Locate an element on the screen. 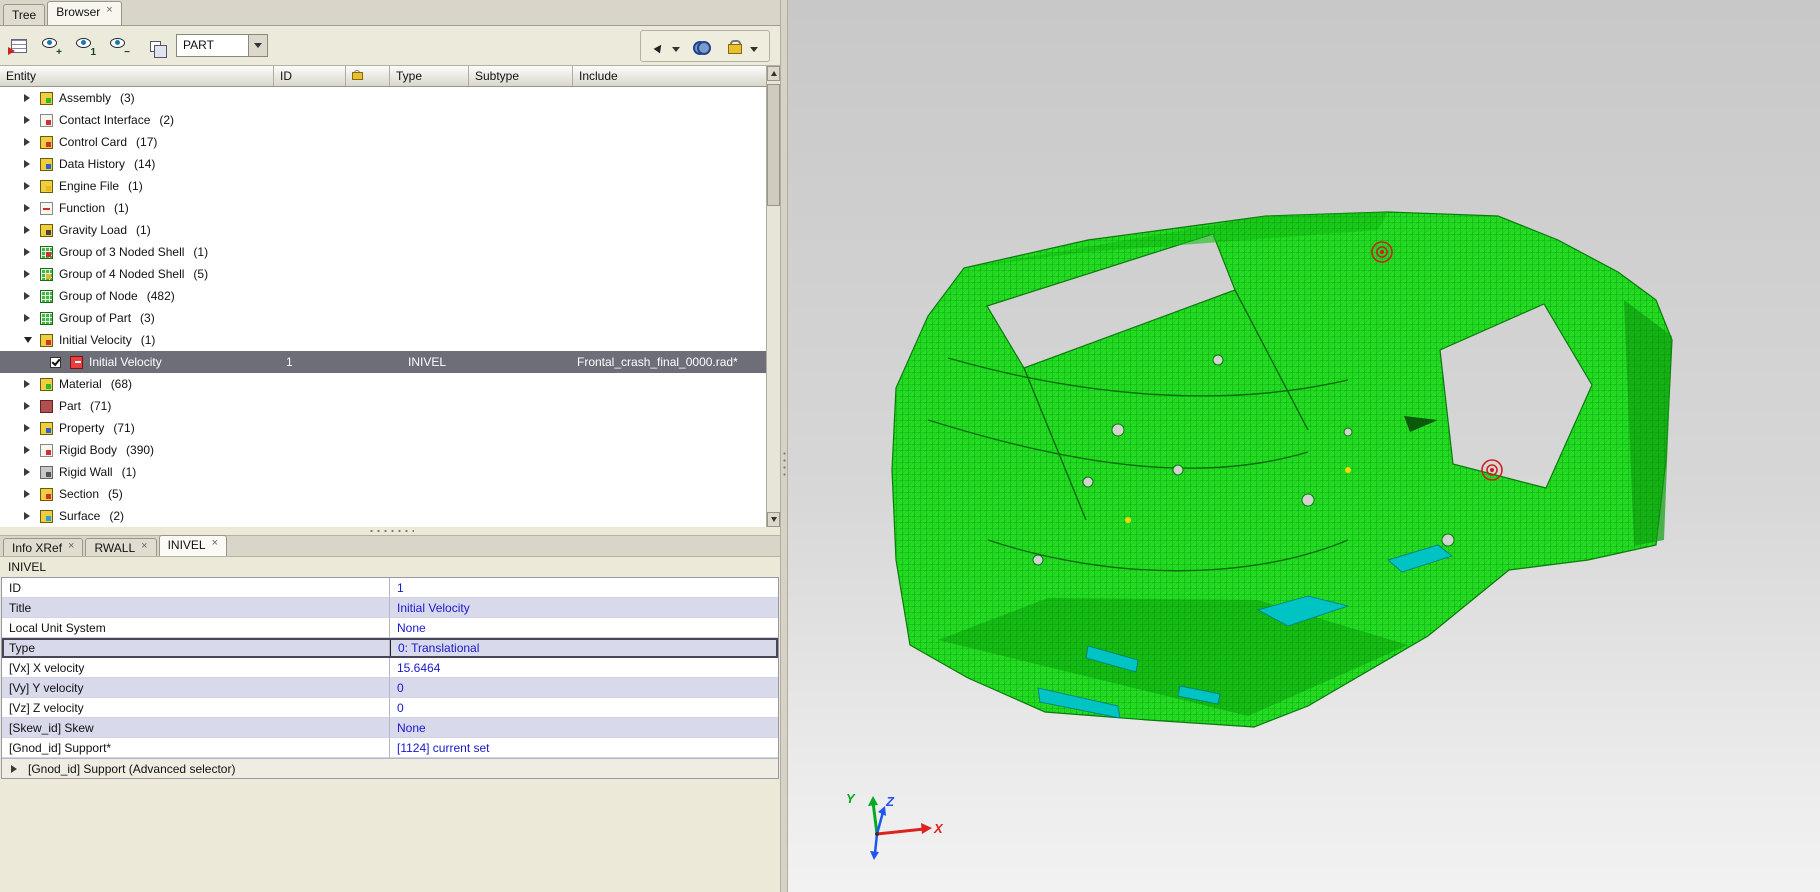 This screenshot has height=892, width=1820. tree-item-rigid-body: Rigid Body (390) is located at coordinates (383, 450).